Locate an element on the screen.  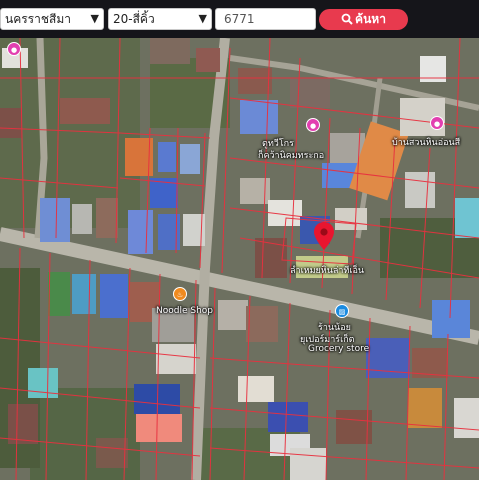
grocery-store-icon: ▨ is located at coordinates (342, 311).